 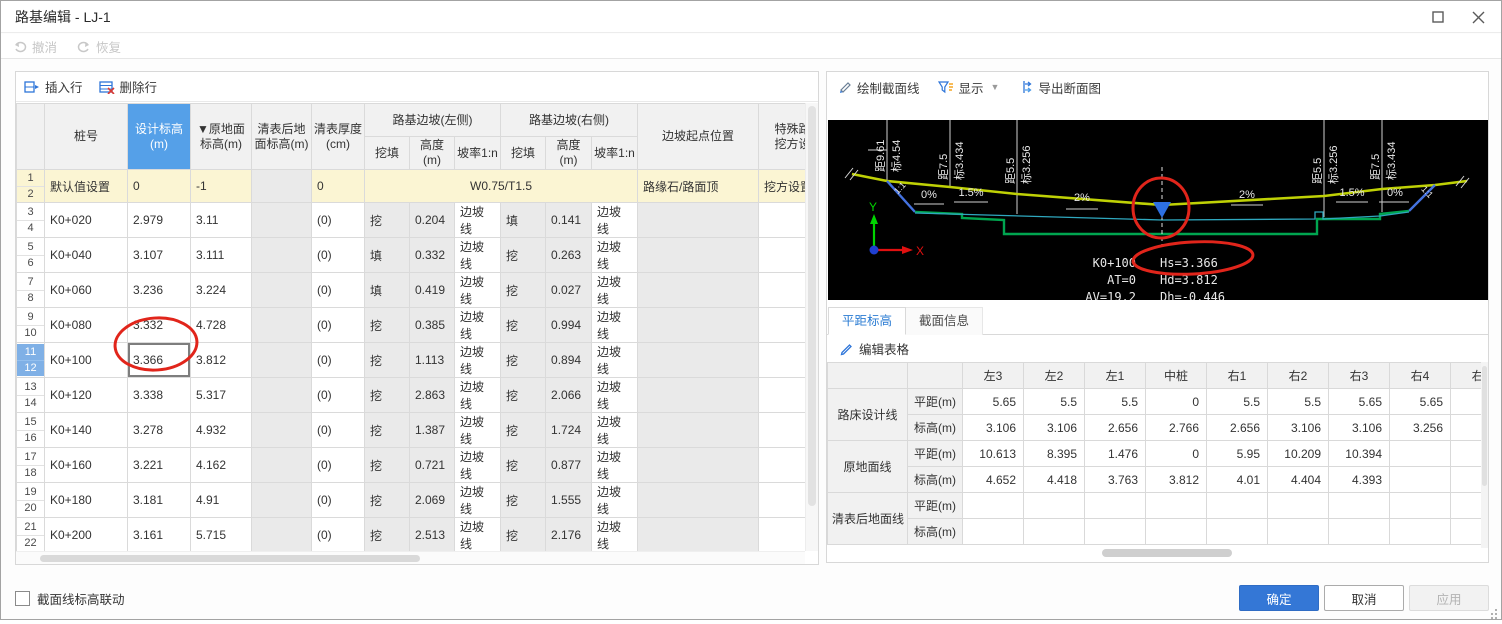 What do you see at coordinates (159, 360) in the screenshot?
I see `design-elevation-cell: 3.366` at bounding box center [159, 360].